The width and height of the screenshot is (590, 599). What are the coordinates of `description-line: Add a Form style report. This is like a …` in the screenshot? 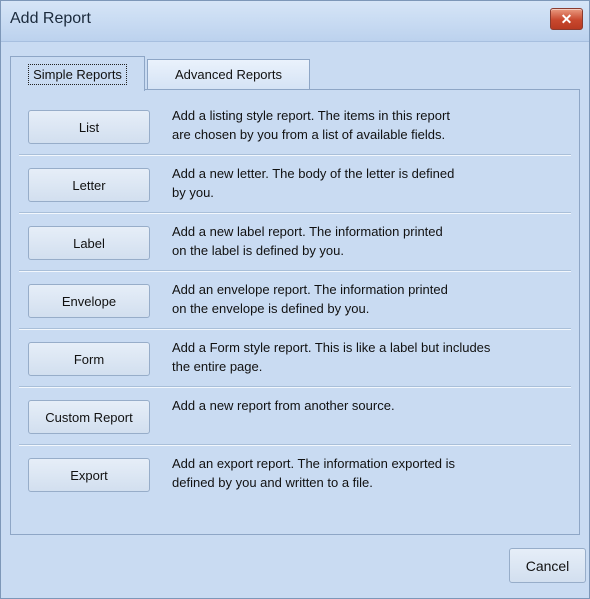 It's located at (331, 347).